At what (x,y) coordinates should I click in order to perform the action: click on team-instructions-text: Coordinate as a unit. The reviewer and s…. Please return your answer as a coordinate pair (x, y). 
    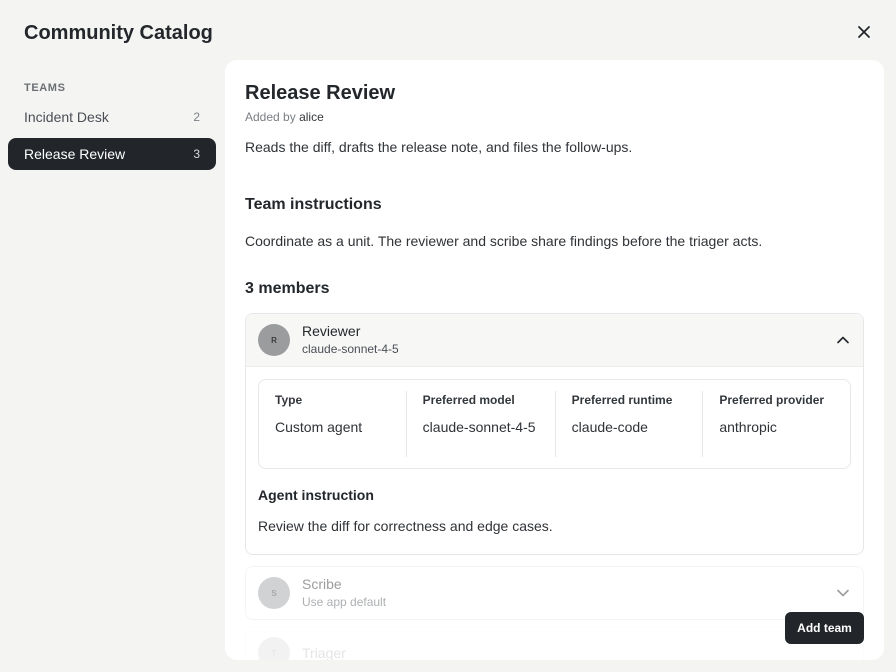
    Looking at the image, I should click on (504, 241).